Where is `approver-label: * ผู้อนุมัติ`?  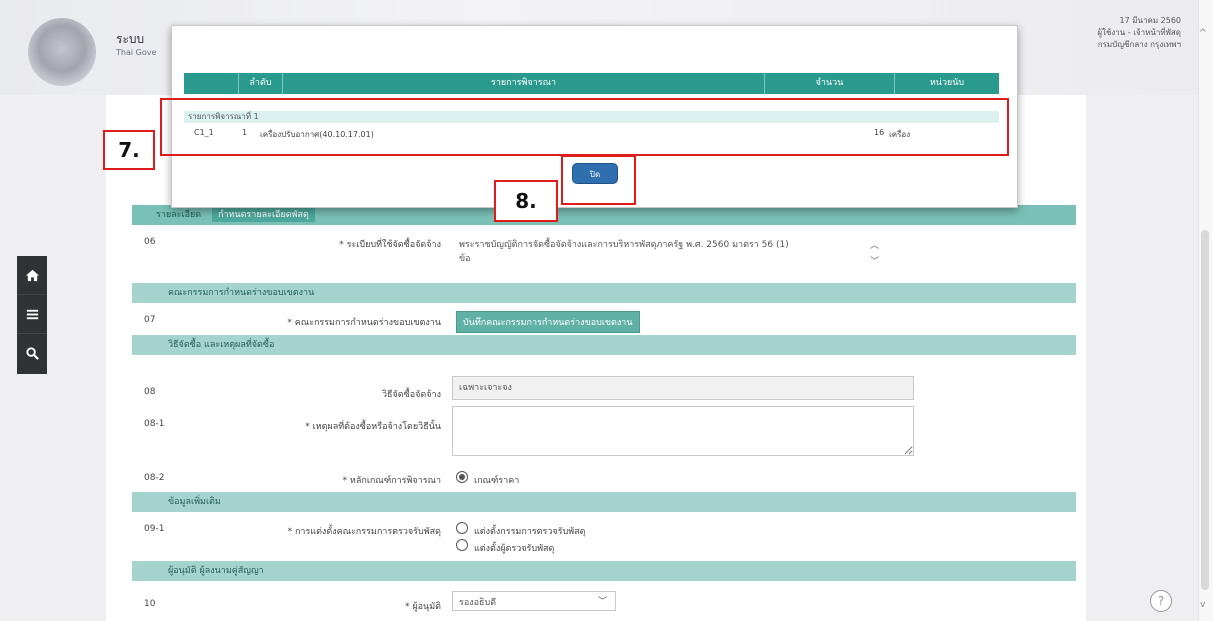 approver-label: * ผู้อนุมัติ is located at coordinates (423, 607).